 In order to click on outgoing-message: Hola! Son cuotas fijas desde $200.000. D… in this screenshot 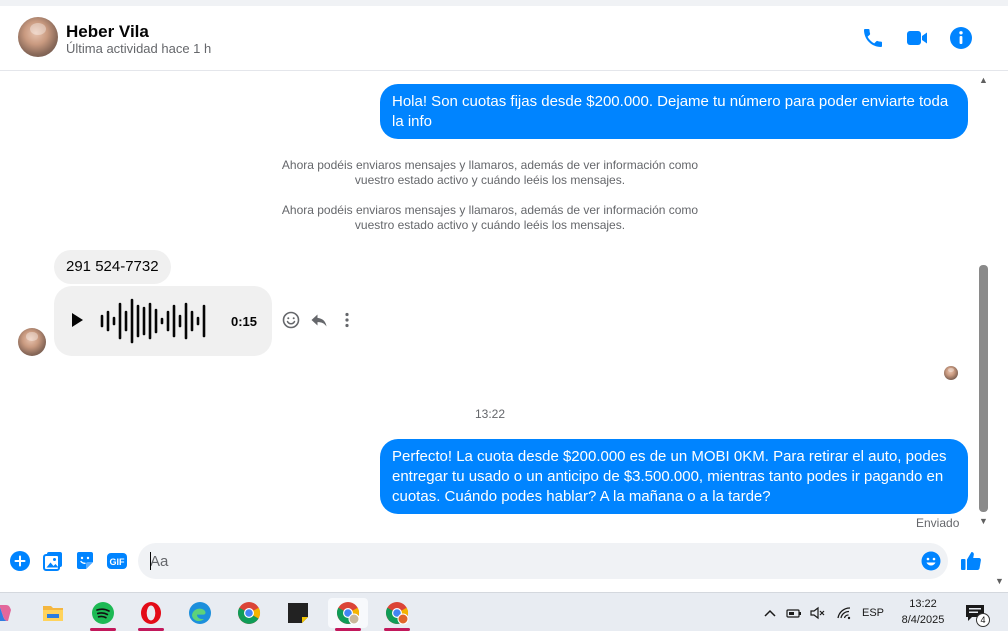, I will do `click(674, 111)`.